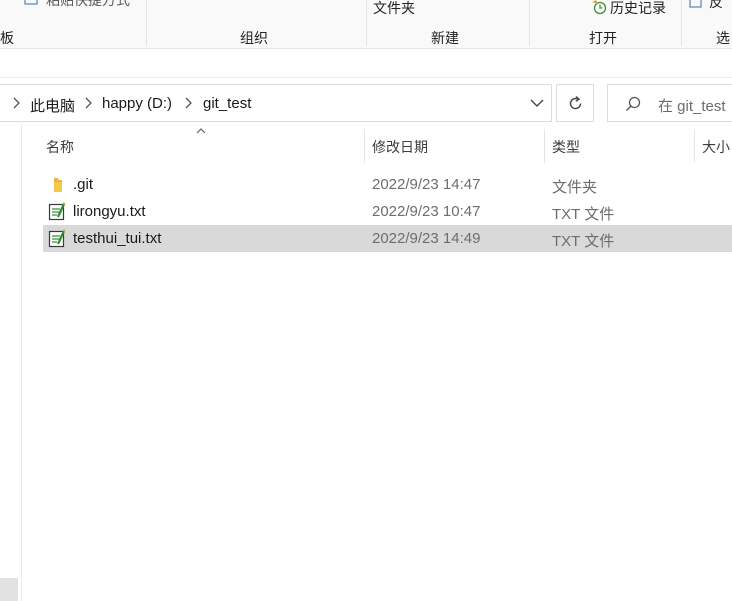 Image resolution: width=732 pixels, height=601 pixels. Describe the element at coordinates (9, 589) in the screenshot. I see `nav-scrollbar` at that location.